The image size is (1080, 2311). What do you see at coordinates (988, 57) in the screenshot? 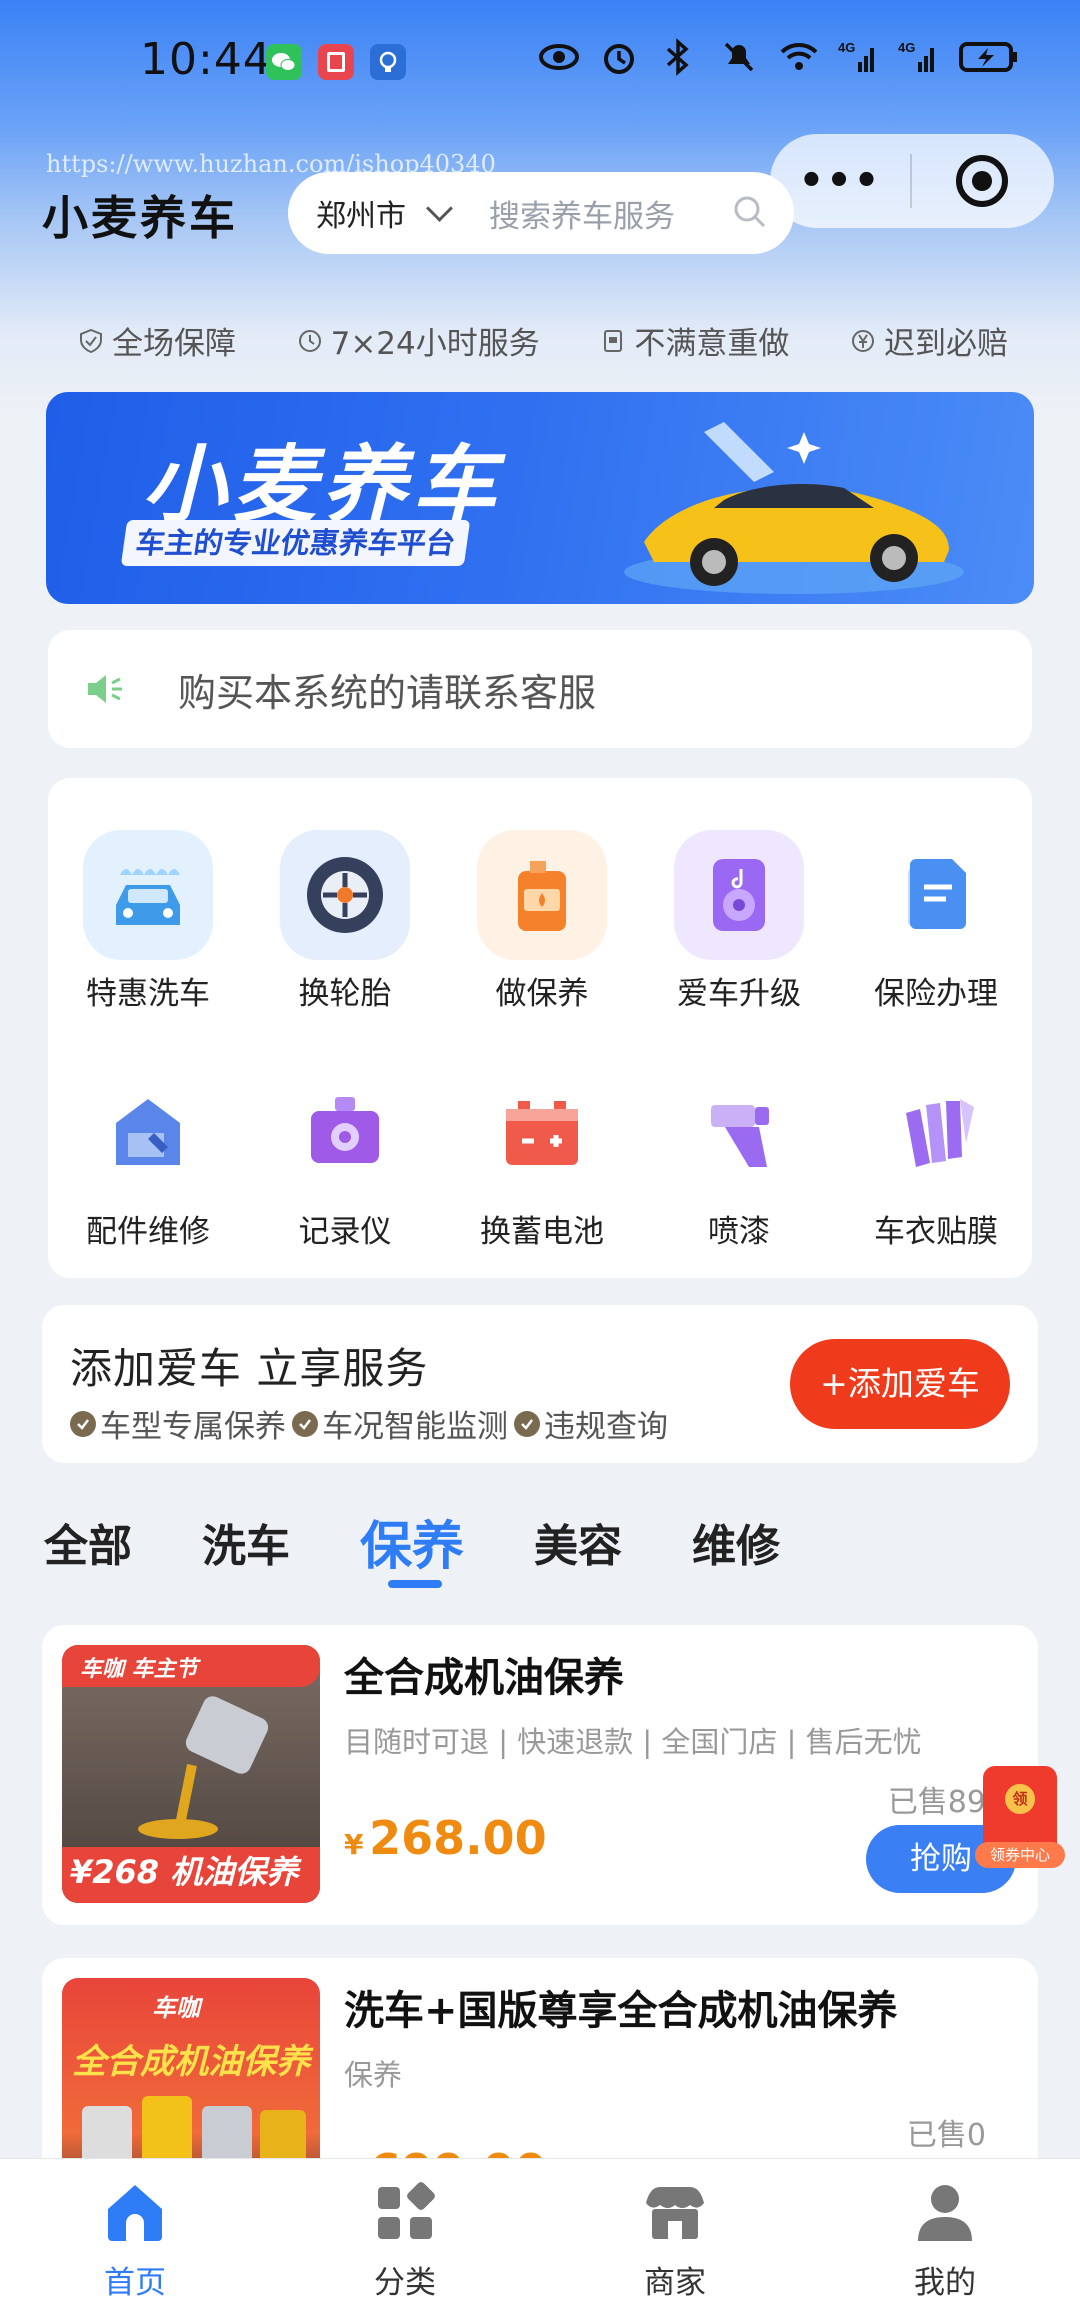
I see `battery-charging-icon` at bounding box center [988, 57].